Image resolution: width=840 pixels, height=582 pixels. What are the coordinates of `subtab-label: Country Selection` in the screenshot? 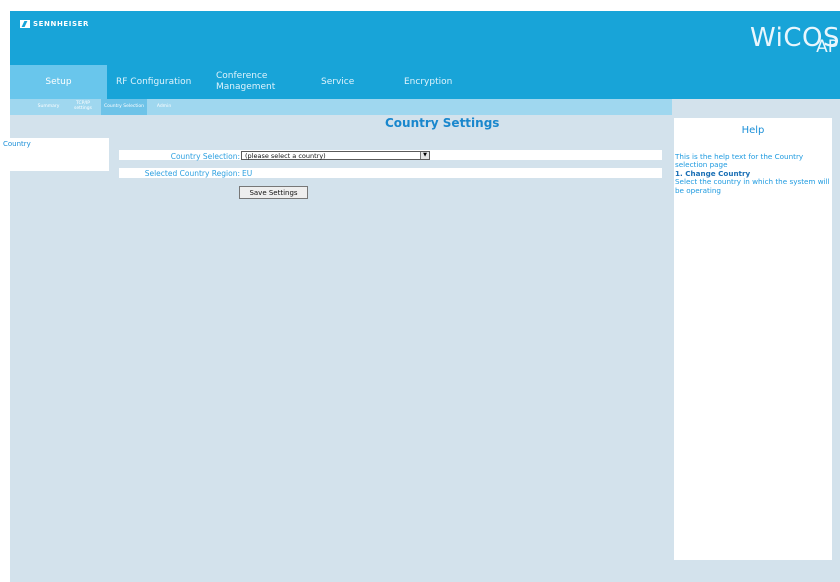 It's located at (124, 106).